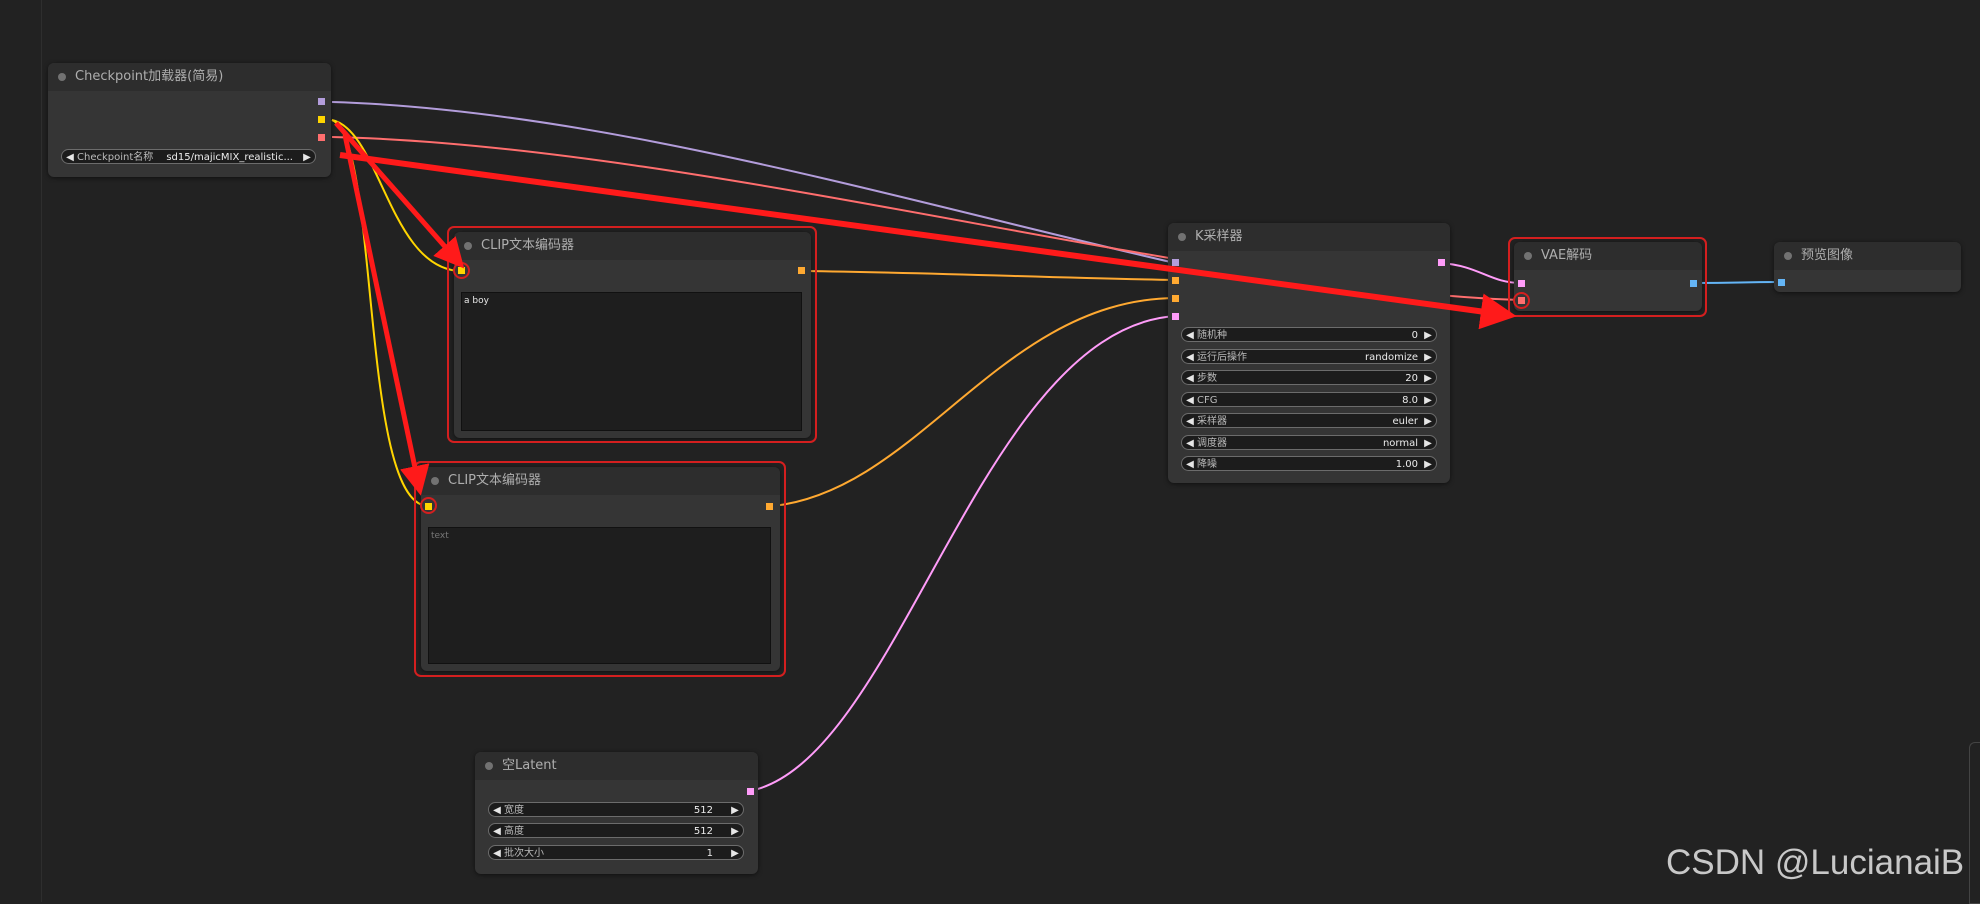  I want to click on widget-value: 0, so click(1414, 335).